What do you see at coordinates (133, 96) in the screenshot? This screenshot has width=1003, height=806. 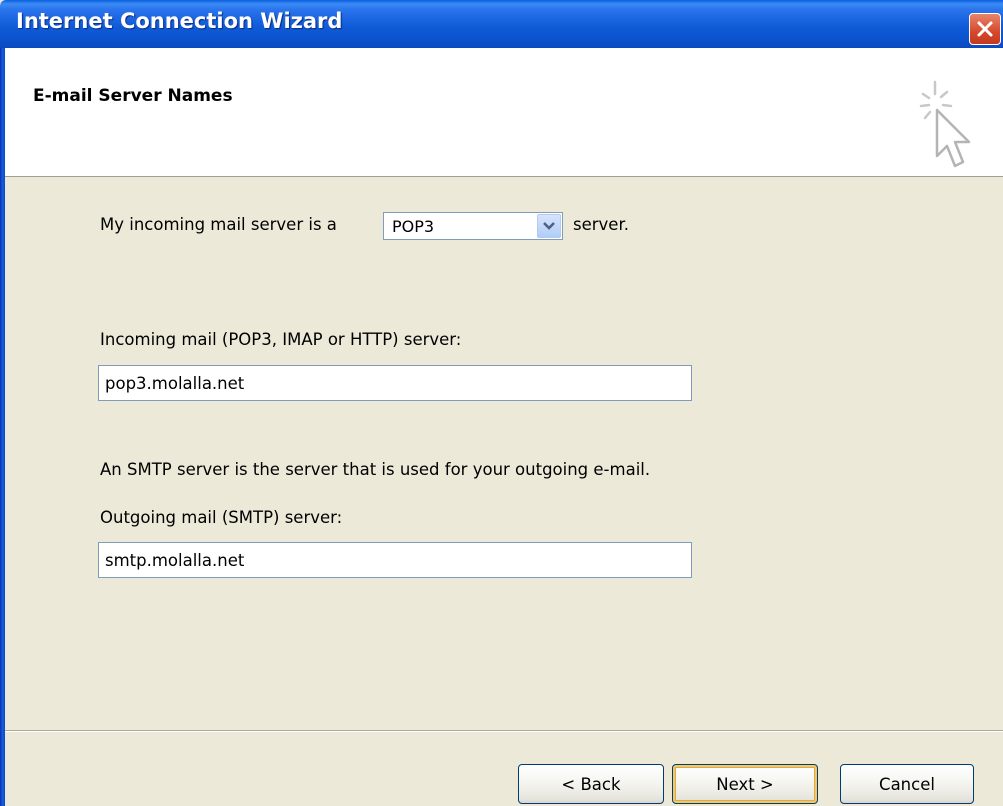 I see `page-heading: E-mail Server Names` at bounding box center [133, 96].